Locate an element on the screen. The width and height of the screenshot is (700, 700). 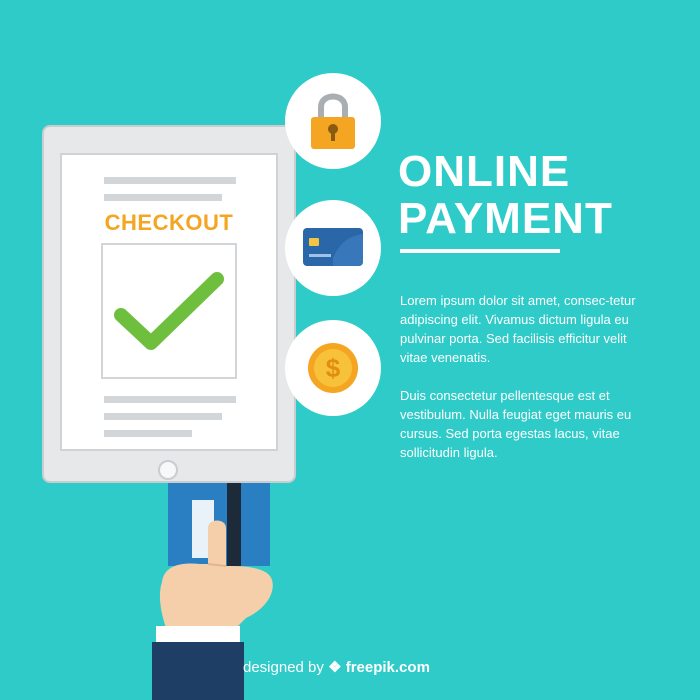
credit-brand: freepik.com is located at coordinates (387, 667).